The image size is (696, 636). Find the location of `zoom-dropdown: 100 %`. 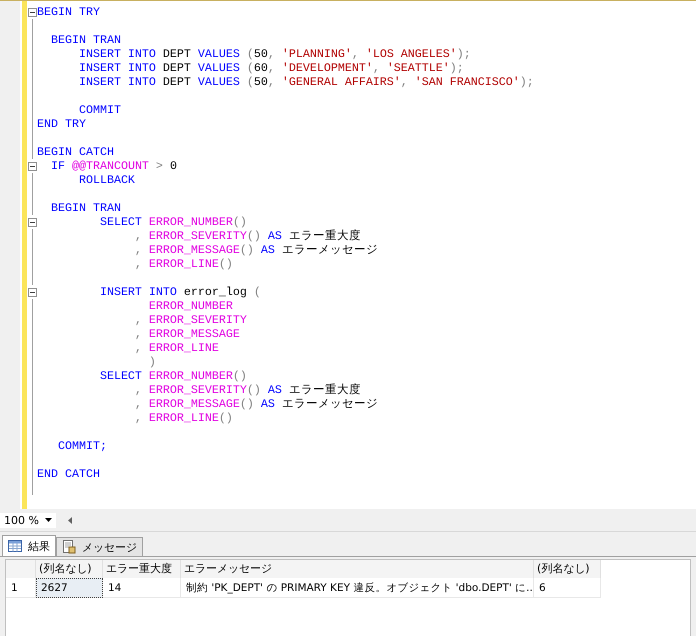

zoom-dropdown: 100 % is located at coordinates (28, 520).